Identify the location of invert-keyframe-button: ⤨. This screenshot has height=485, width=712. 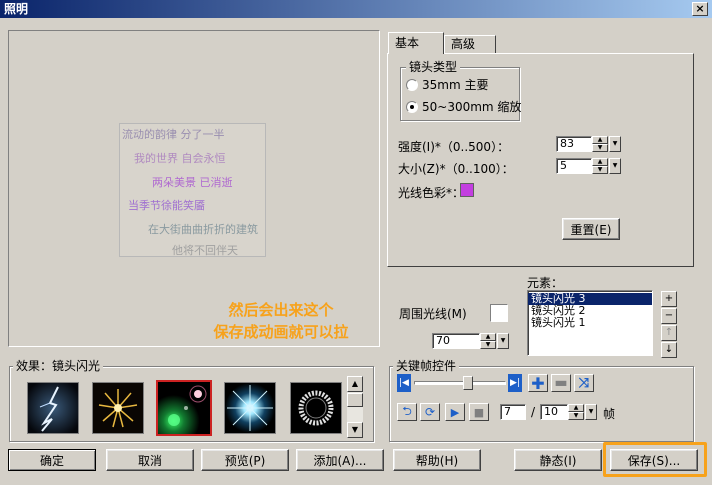
(584, 383).